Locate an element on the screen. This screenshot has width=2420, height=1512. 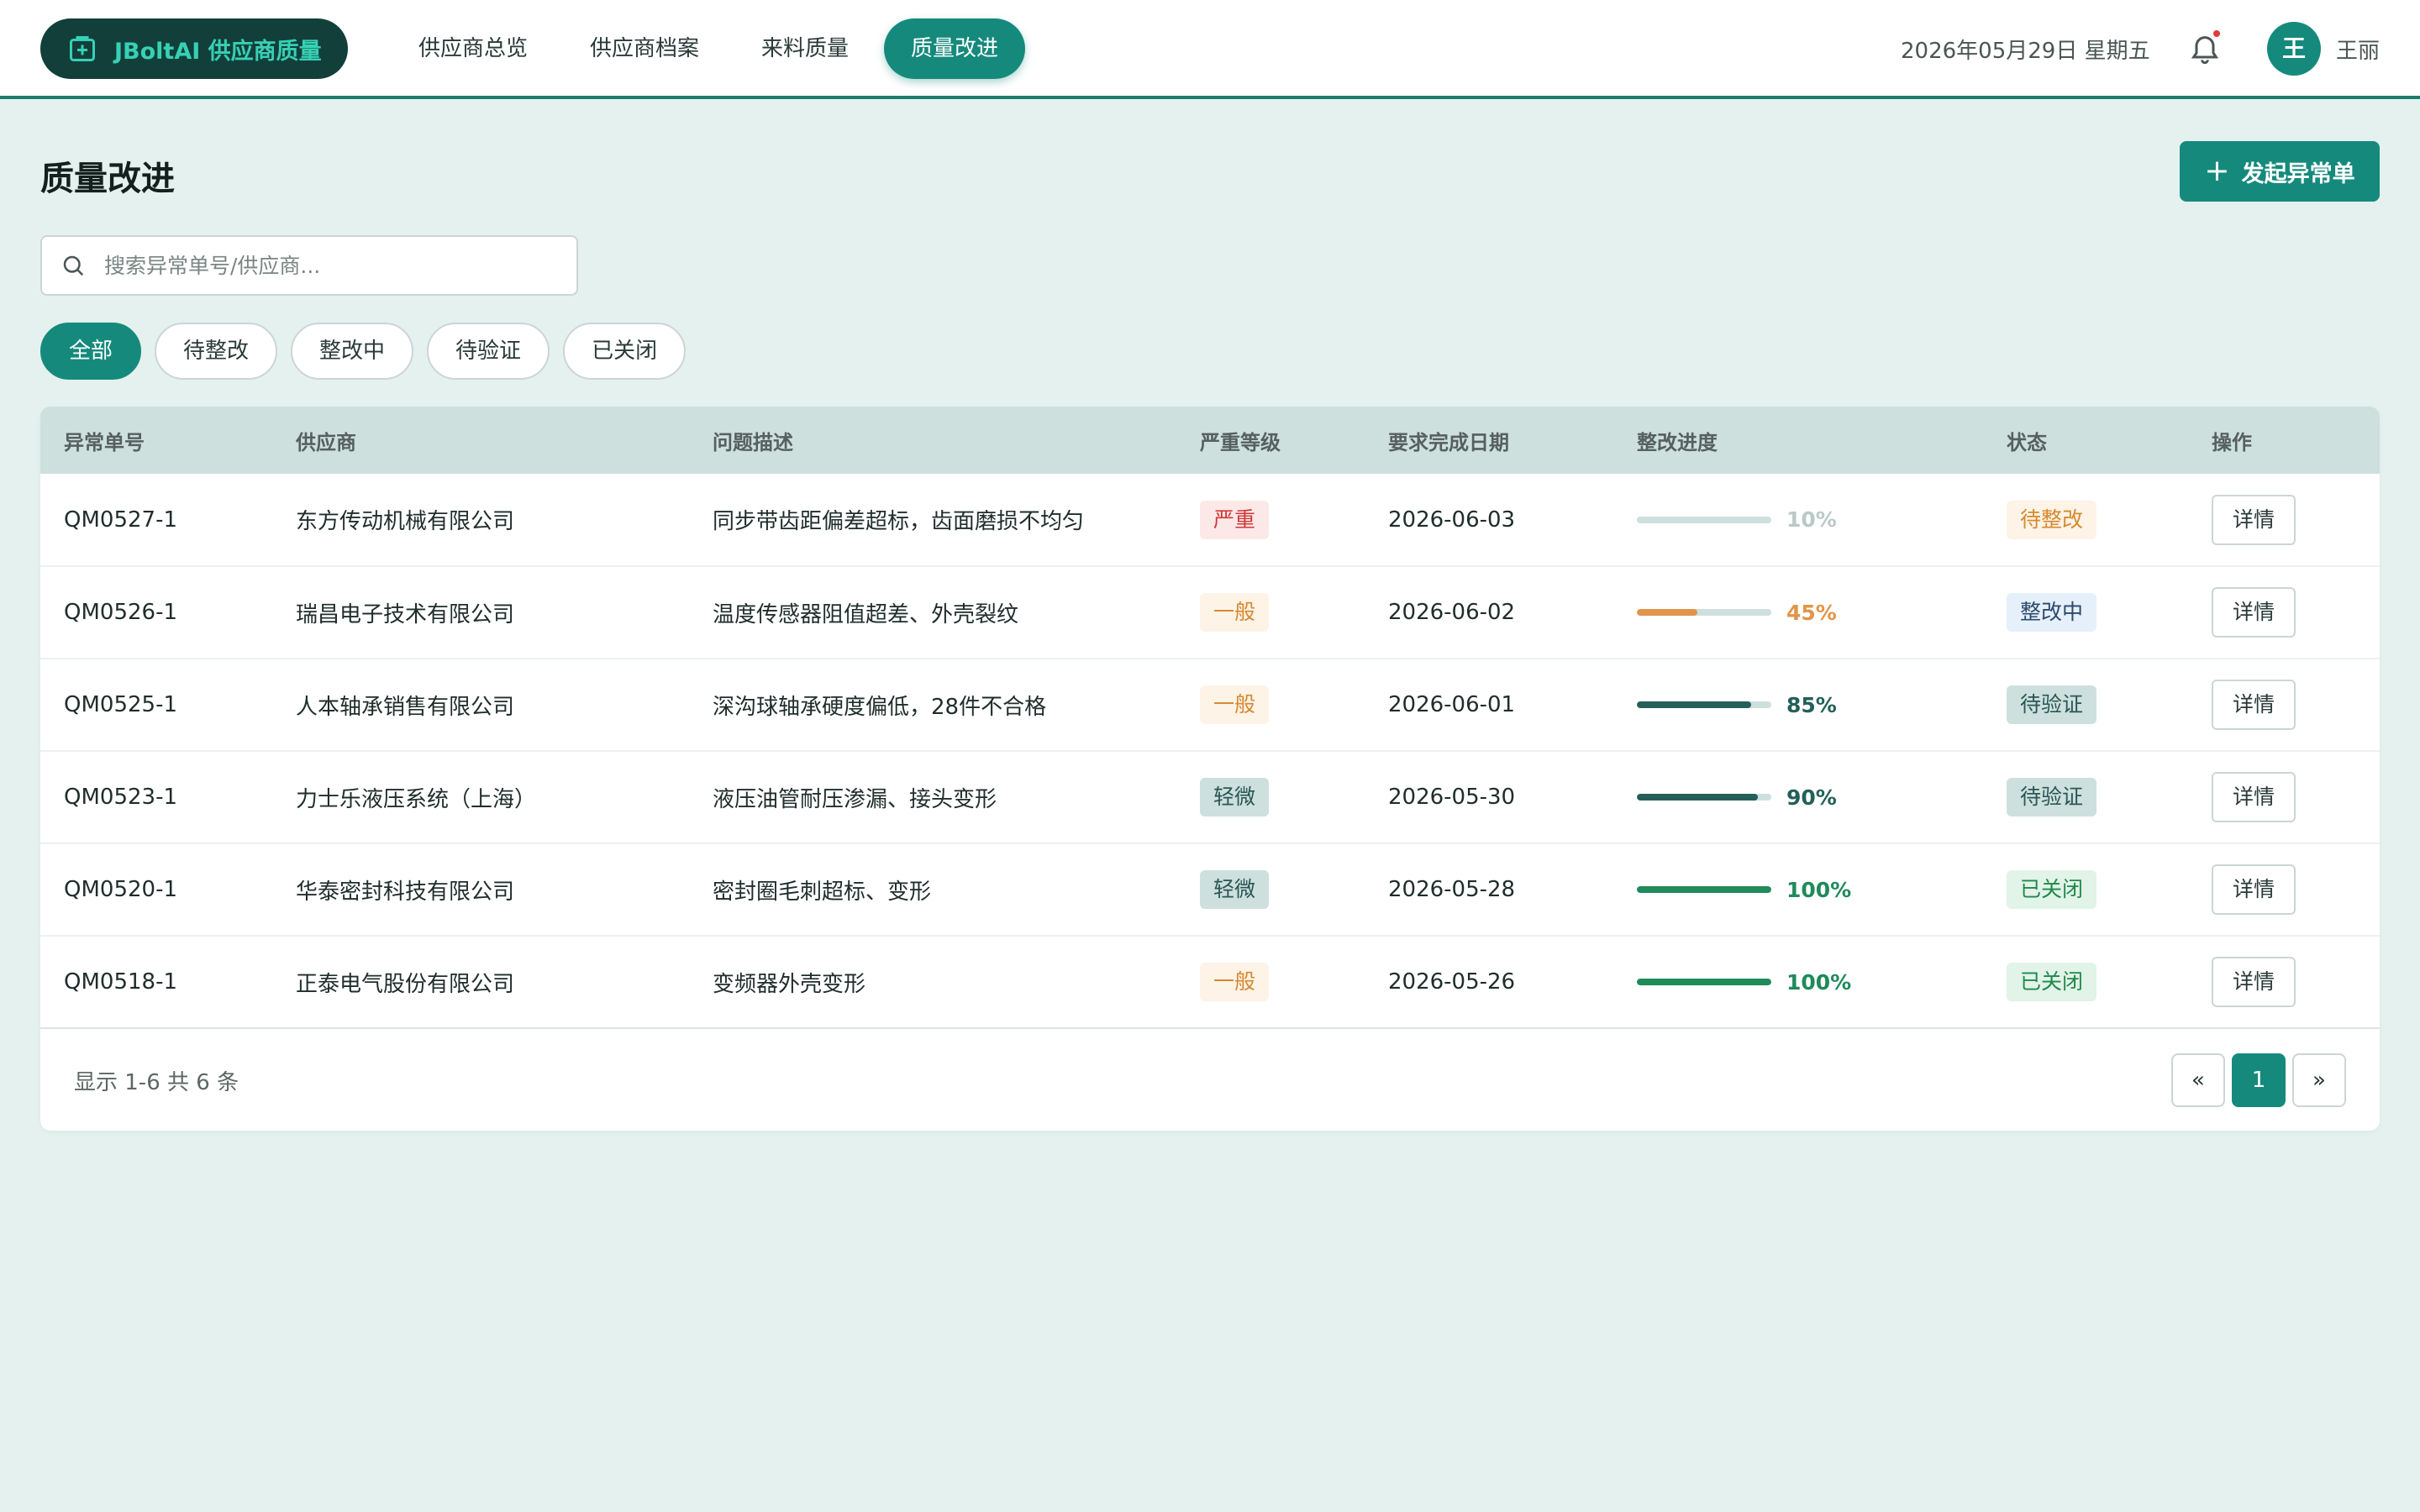
status-badge: 整改中 is located at coordinates (2052, 612).